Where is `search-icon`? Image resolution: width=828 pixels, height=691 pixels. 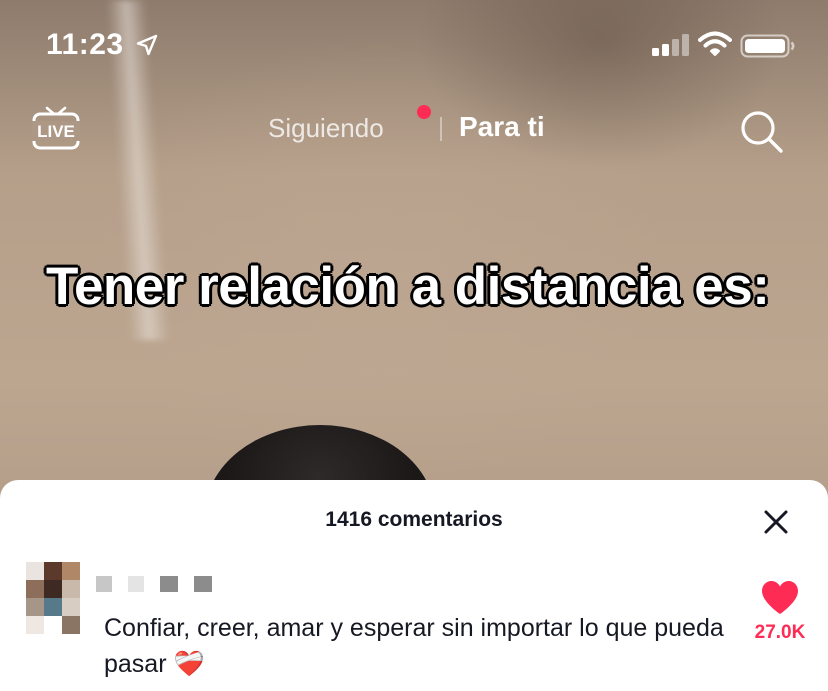 search-icon is located at coordinates (761, 131).